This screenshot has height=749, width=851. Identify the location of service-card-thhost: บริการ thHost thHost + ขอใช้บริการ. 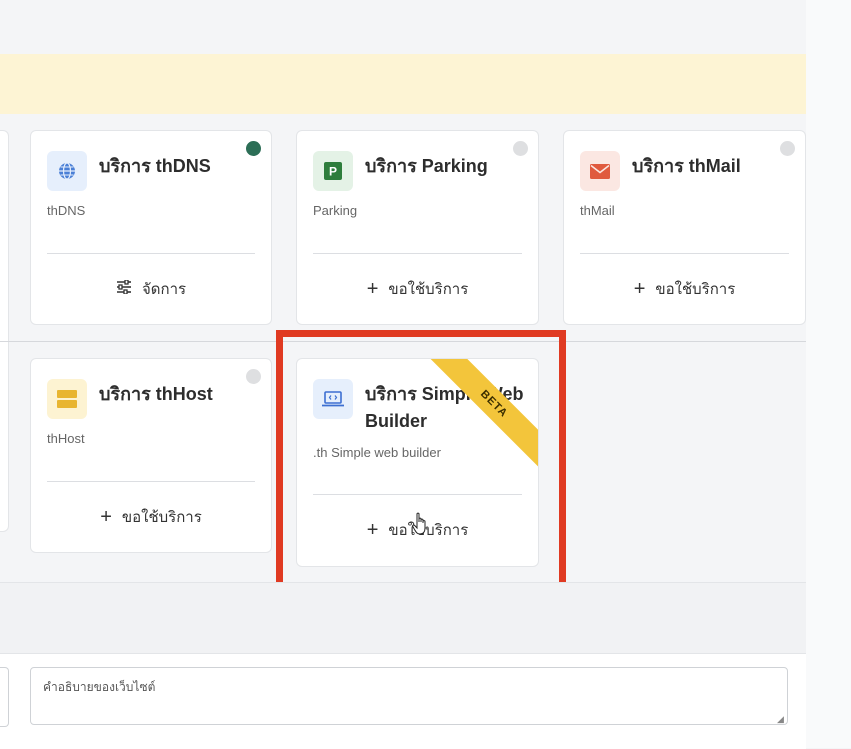
(151, 455).